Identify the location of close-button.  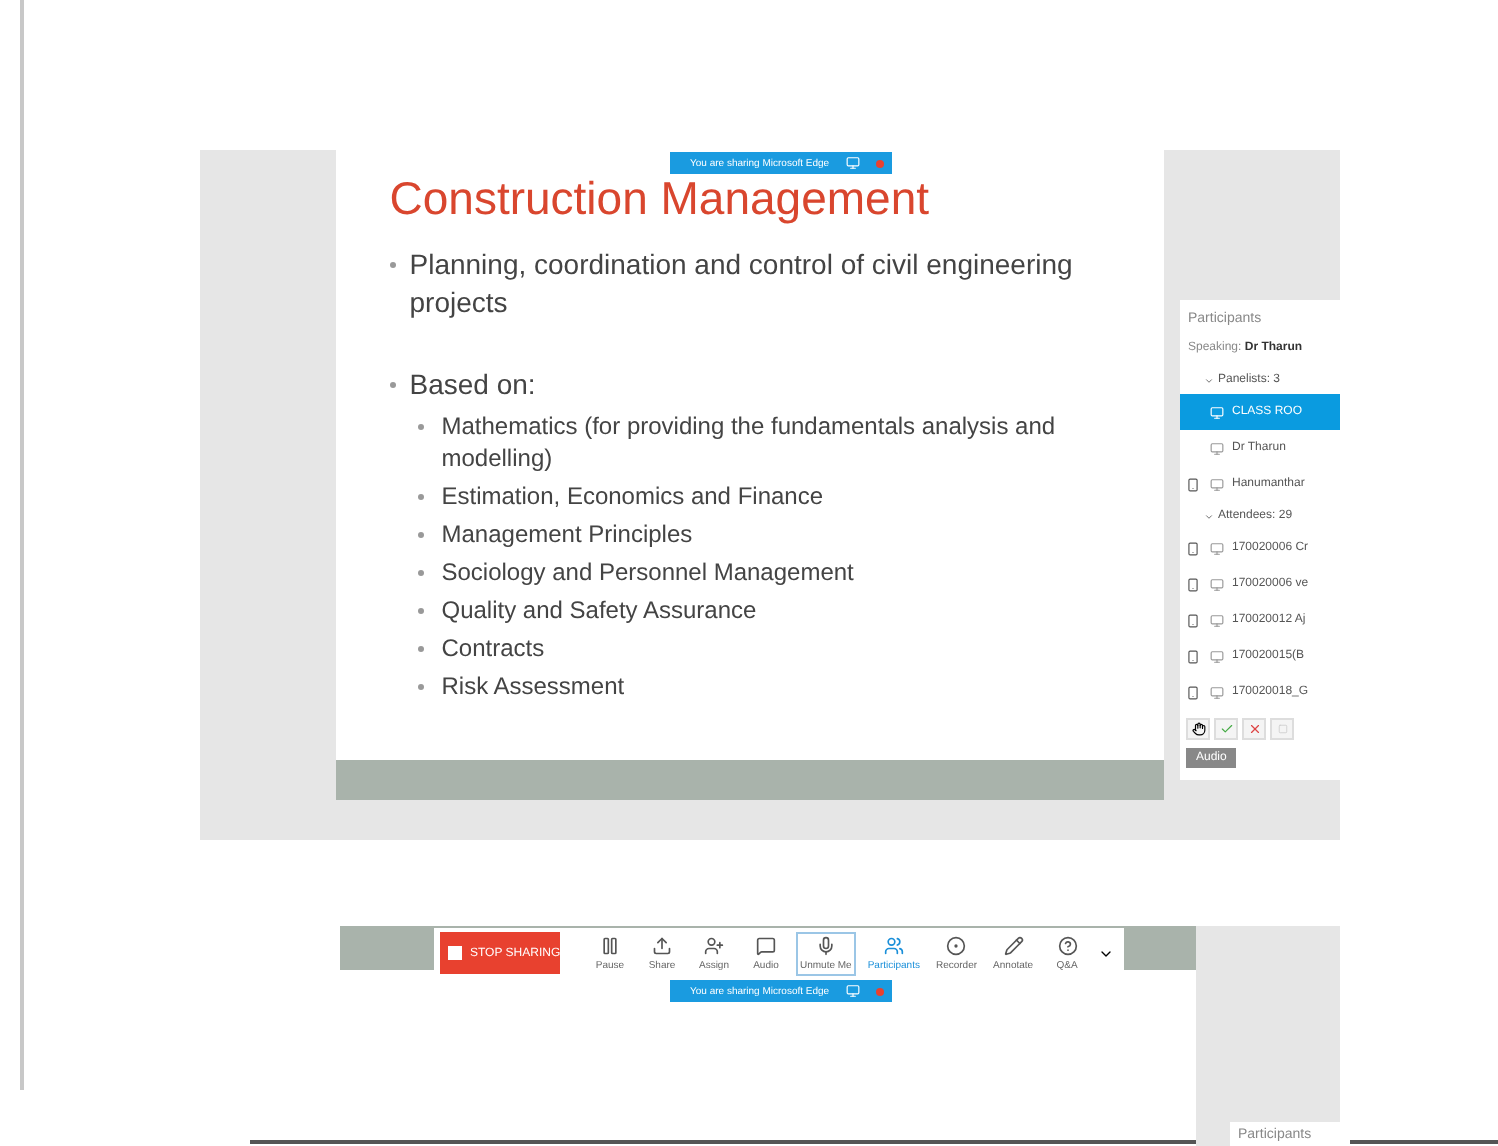
(1254, 729).